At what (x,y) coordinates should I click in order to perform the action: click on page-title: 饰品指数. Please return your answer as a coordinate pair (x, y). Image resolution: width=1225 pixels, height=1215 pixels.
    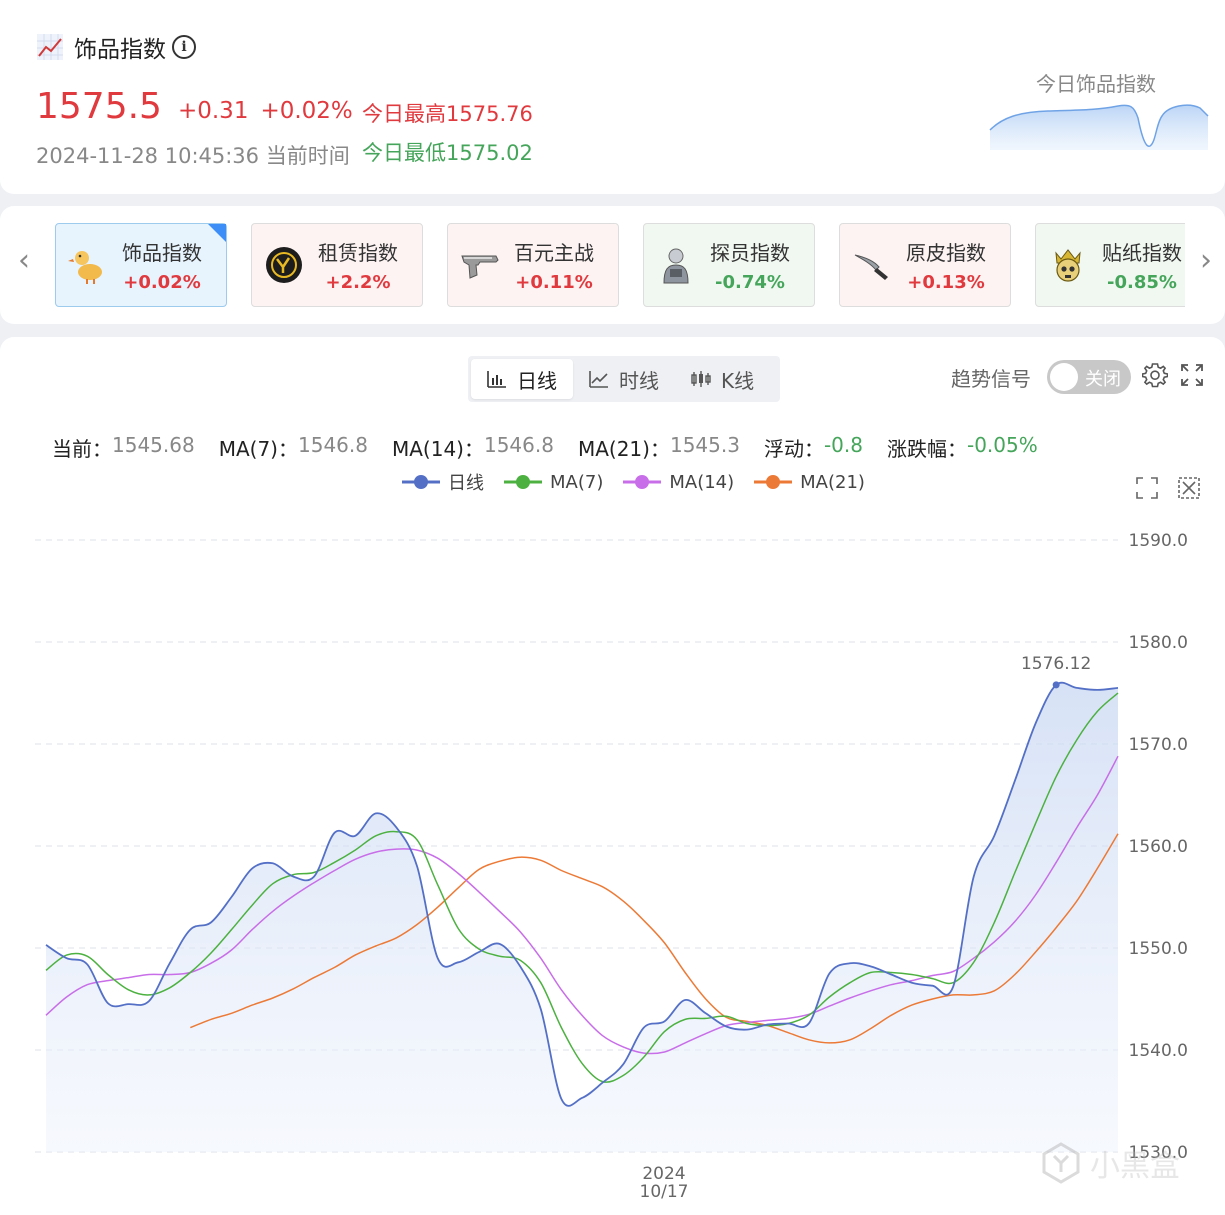
    Looking at the image, I should click on (120, 50).